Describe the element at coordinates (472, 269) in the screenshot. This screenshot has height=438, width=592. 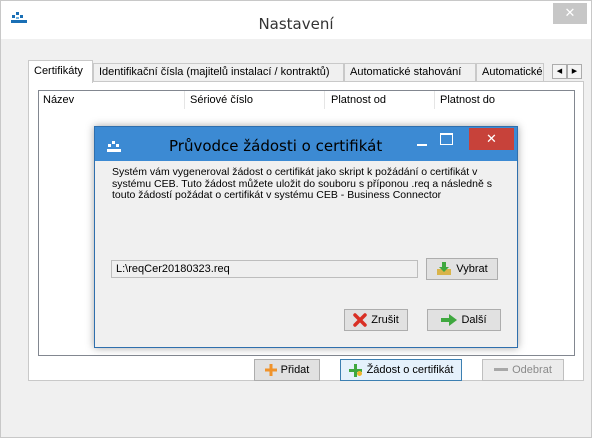
I see `browse-button-label: Vybrat` at that location.